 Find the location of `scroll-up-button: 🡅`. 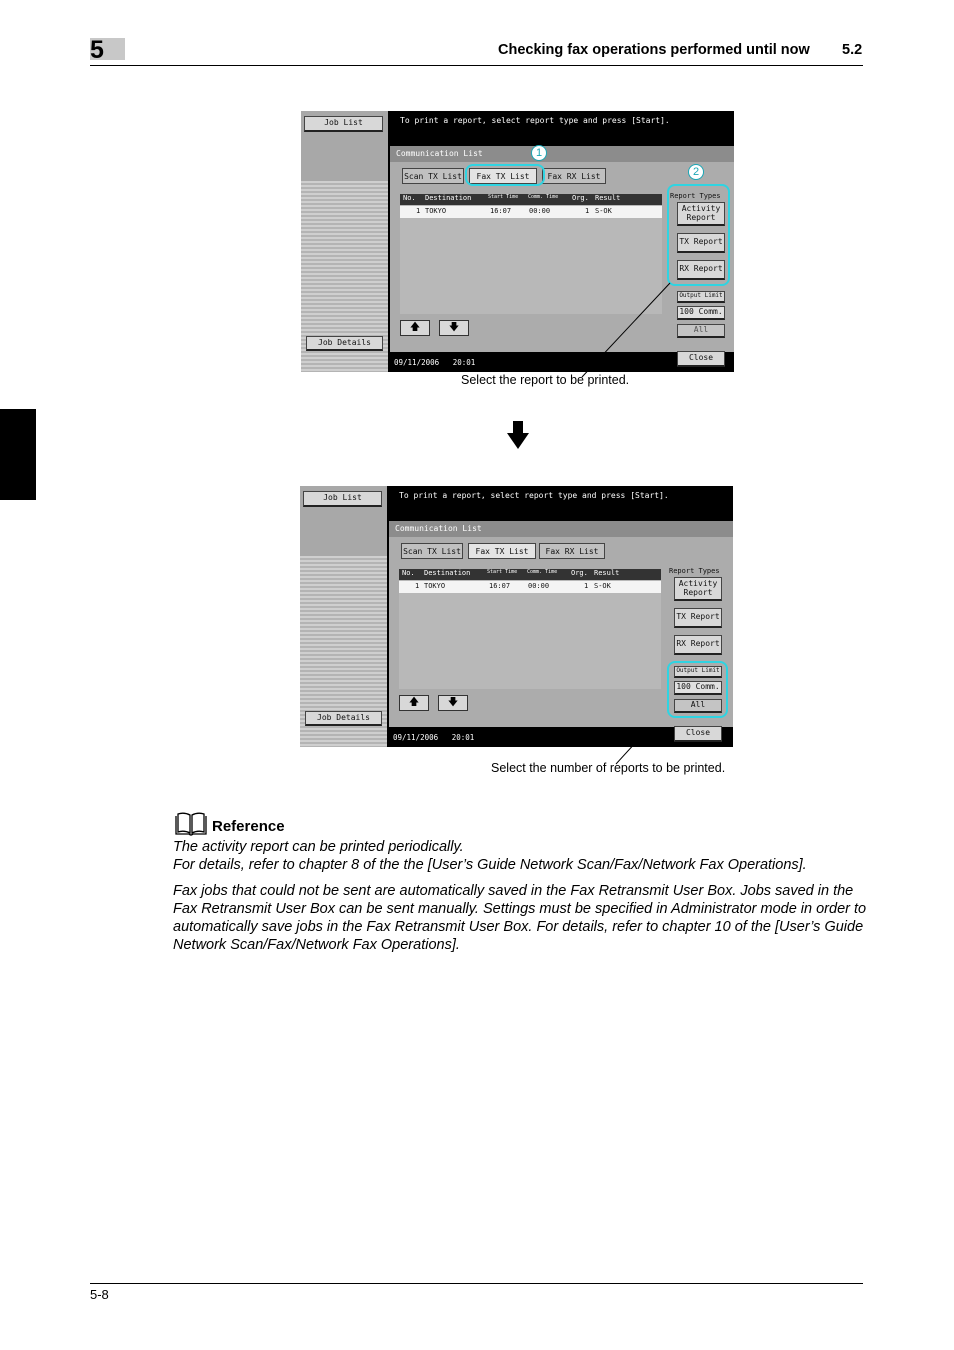

scroll-up-button: 🡅 is located at coordinates (414, 703).